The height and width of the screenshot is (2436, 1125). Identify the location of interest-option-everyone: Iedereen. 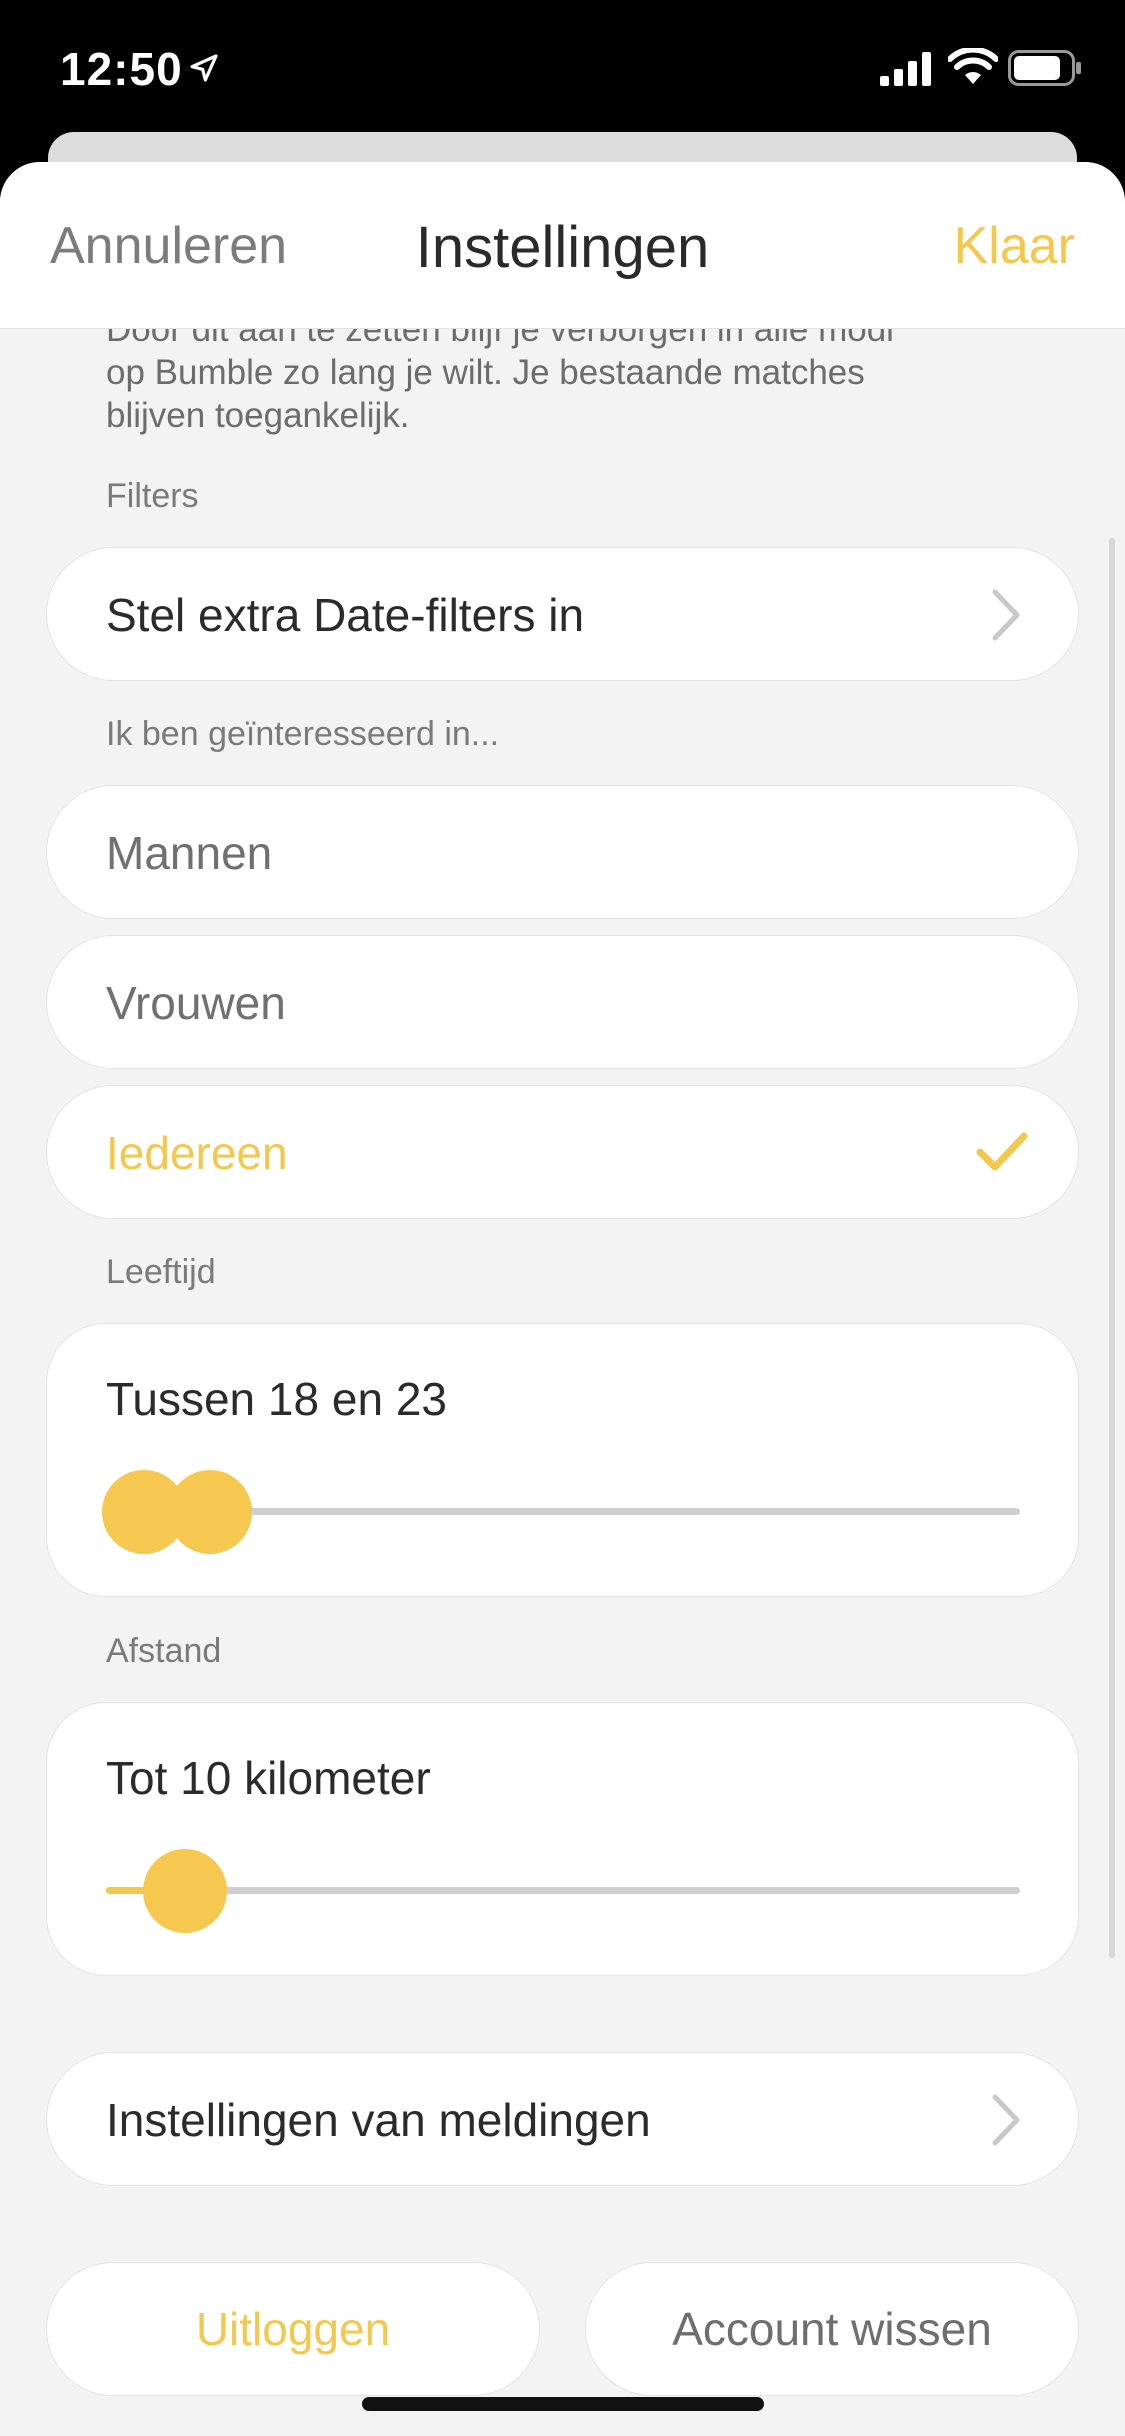
(562, 1152).